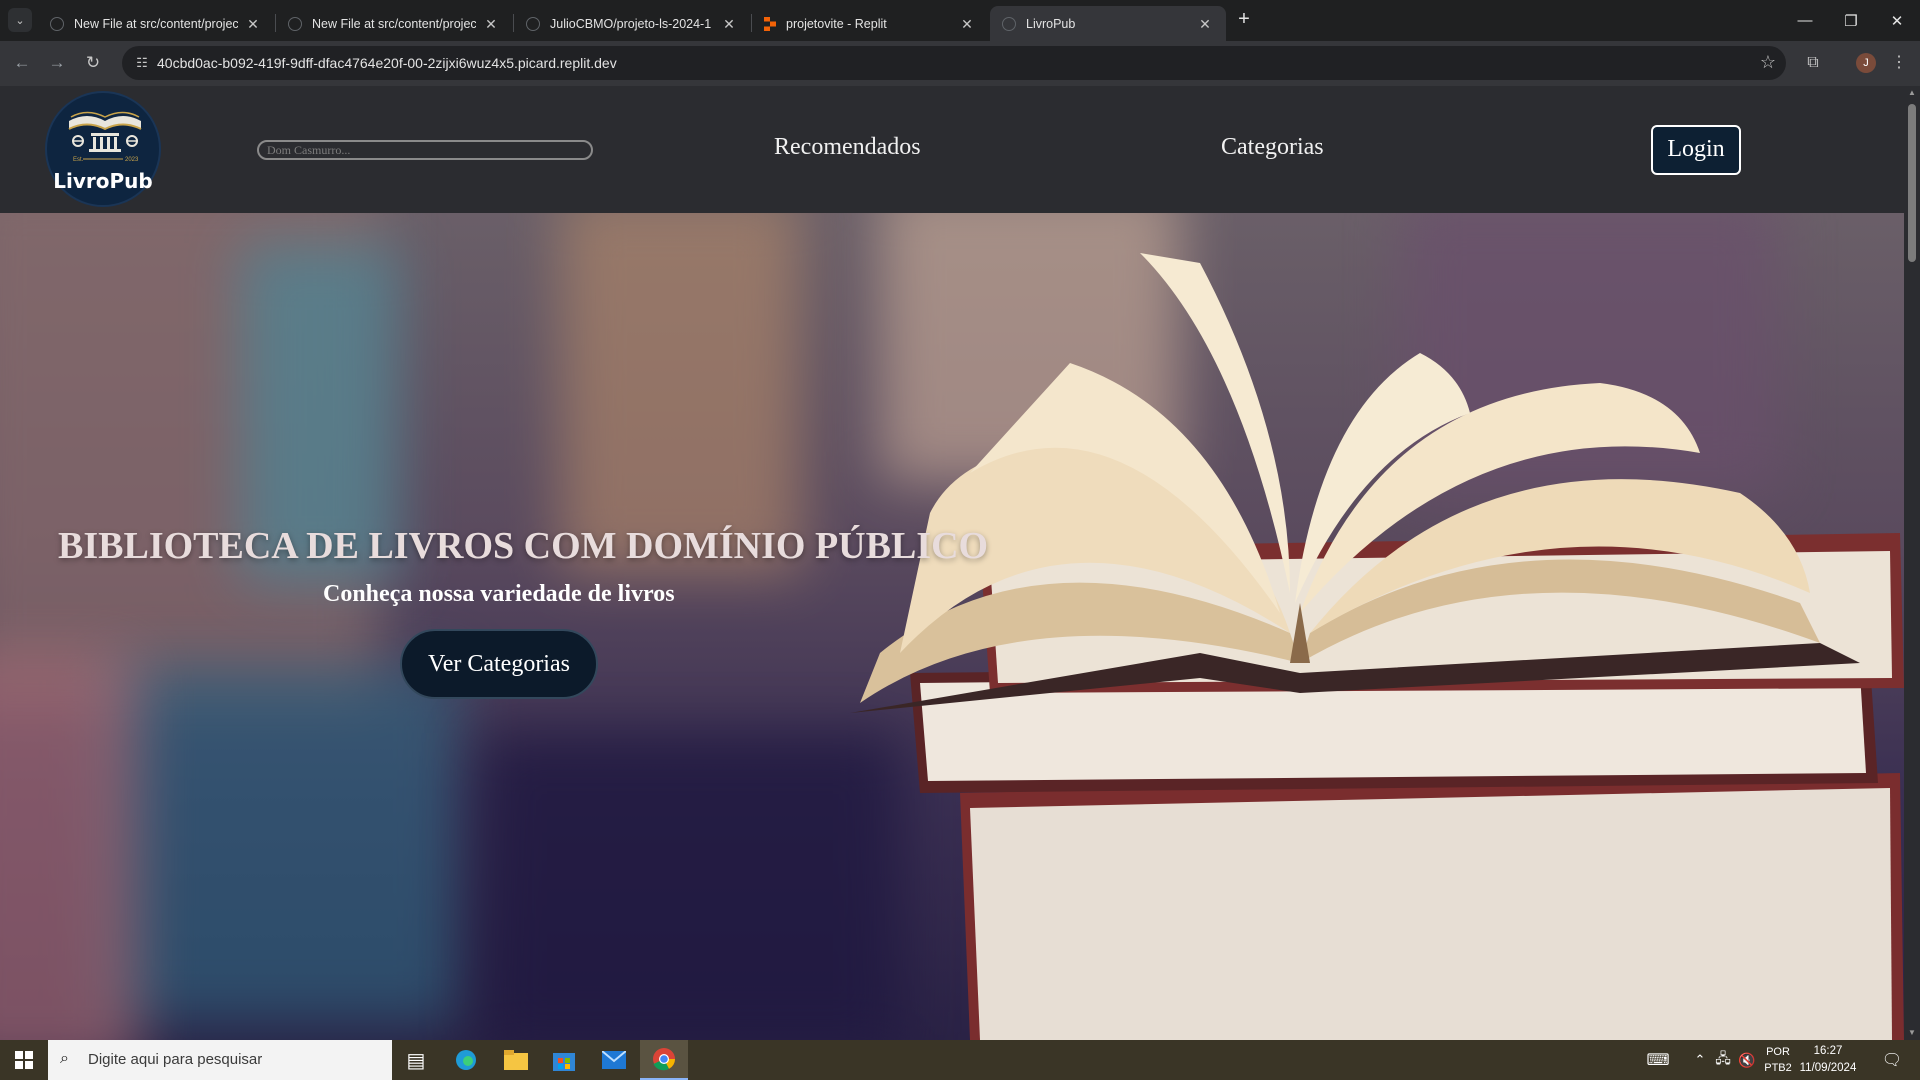  What do you see at coordinates (847, 147) in the screenshot?
I see `nav-link-recomendados: Recomendados` at bounding box center [847, 147].